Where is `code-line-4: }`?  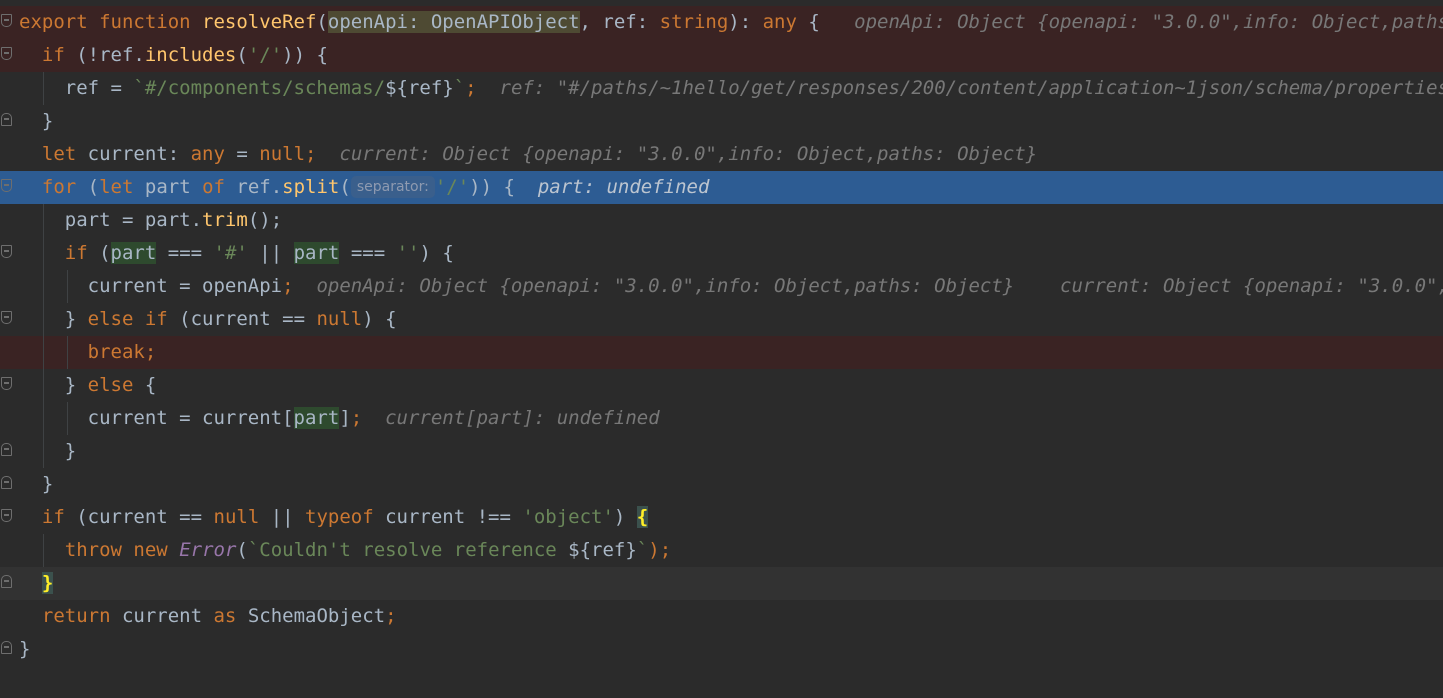
code-line-4: } is located at coordinates (721, 121).